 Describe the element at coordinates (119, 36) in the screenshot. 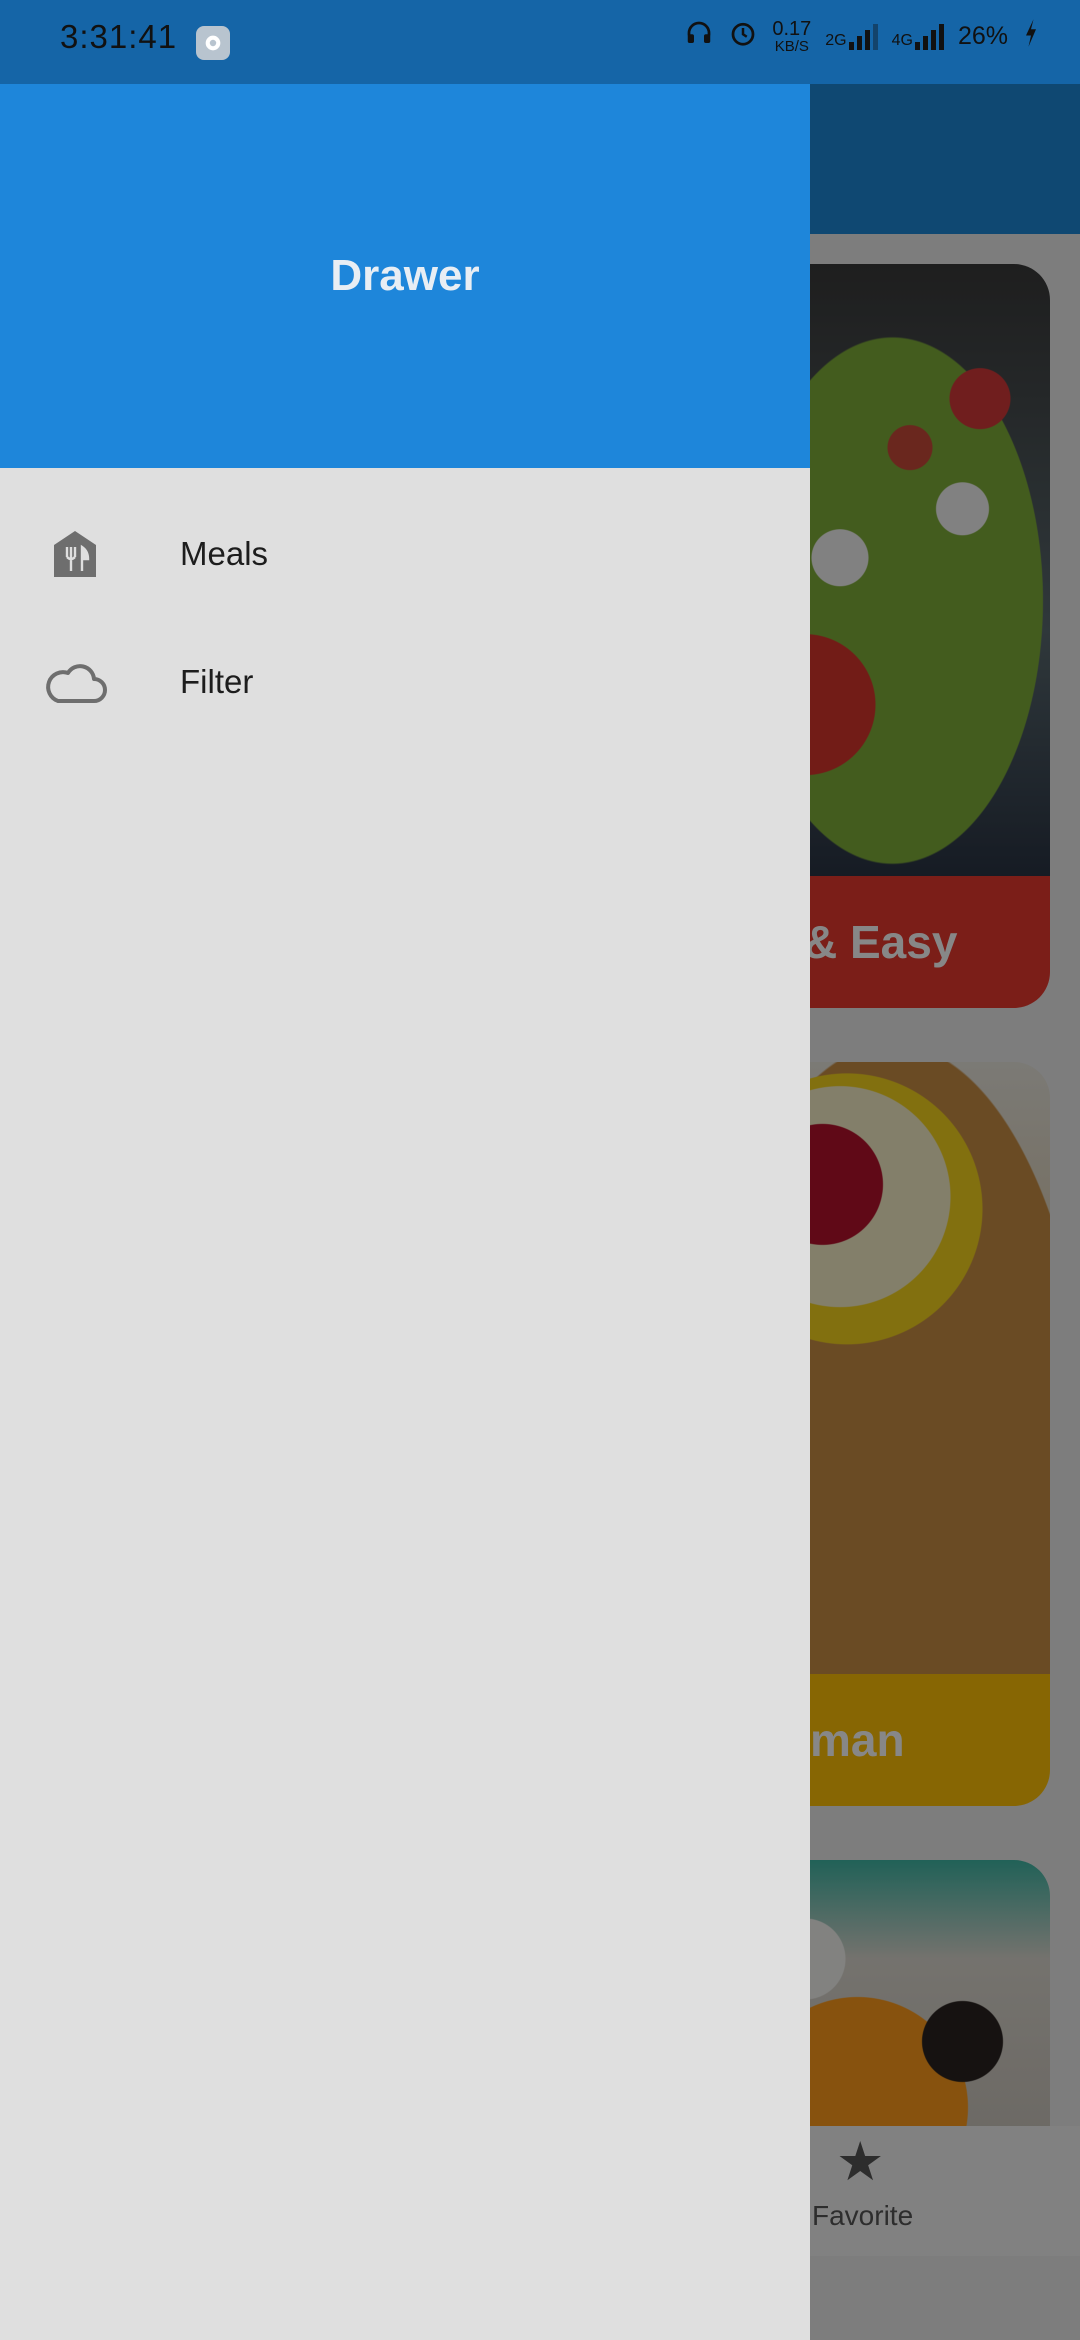

I see `status-time: 3:31:41` at that location.